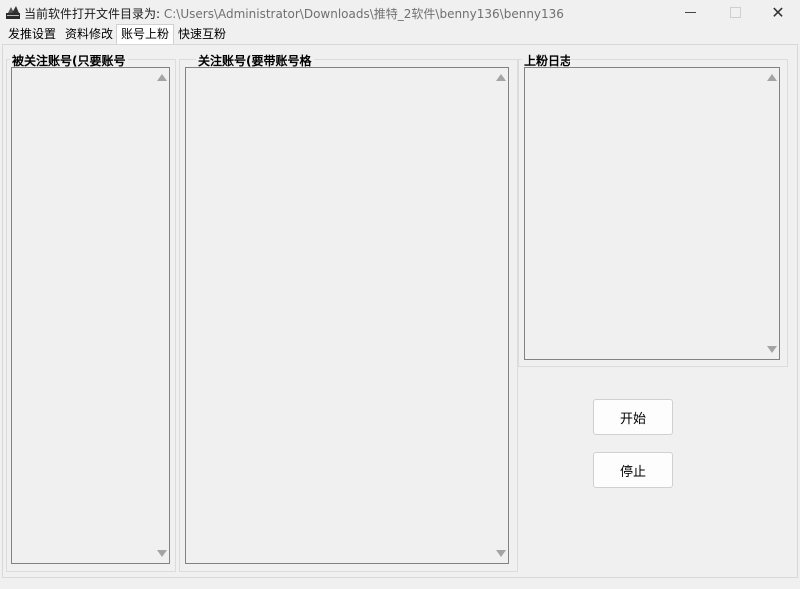 The width and height of the screenshot is (800, 589). I want to click on log-scrollbar, so click(772, 213).